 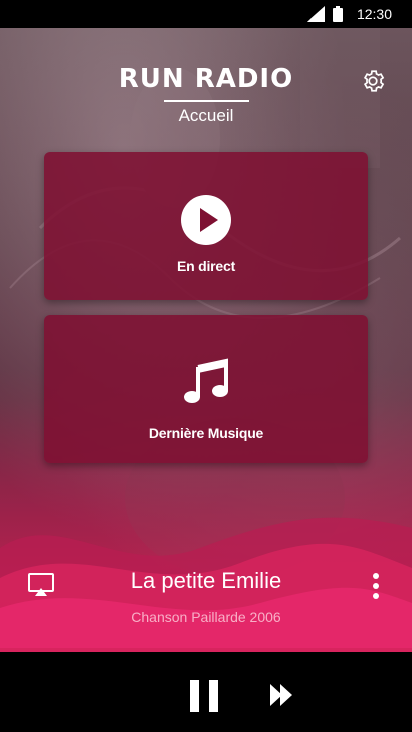 I want to click on more-vertical-icon, so click(x=376, y=586).